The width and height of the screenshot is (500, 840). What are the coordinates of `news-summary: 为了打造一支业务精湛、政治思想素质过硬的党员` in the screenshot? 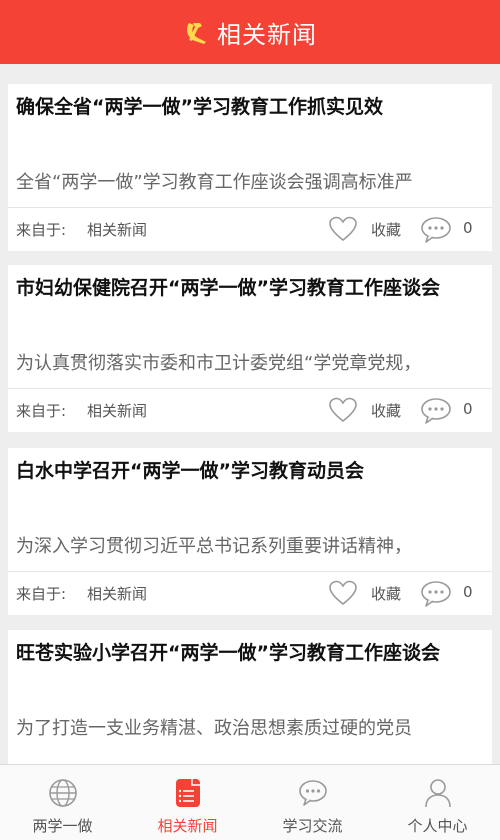 It's located at (214, 728).